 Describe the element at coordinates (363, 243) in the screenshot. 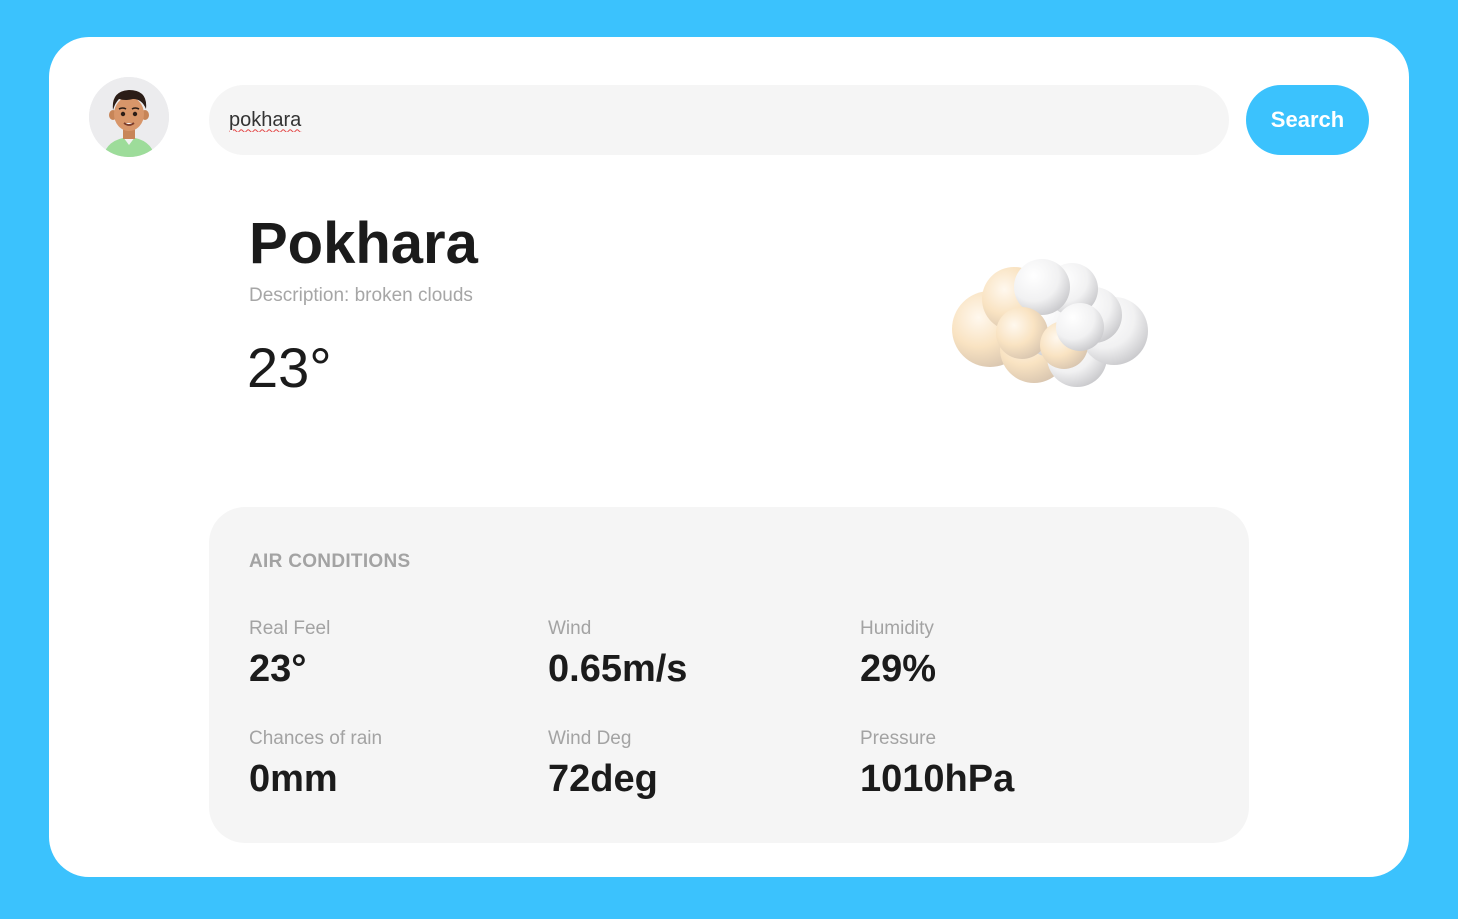

I see `city-name: Pokhara` at that location.